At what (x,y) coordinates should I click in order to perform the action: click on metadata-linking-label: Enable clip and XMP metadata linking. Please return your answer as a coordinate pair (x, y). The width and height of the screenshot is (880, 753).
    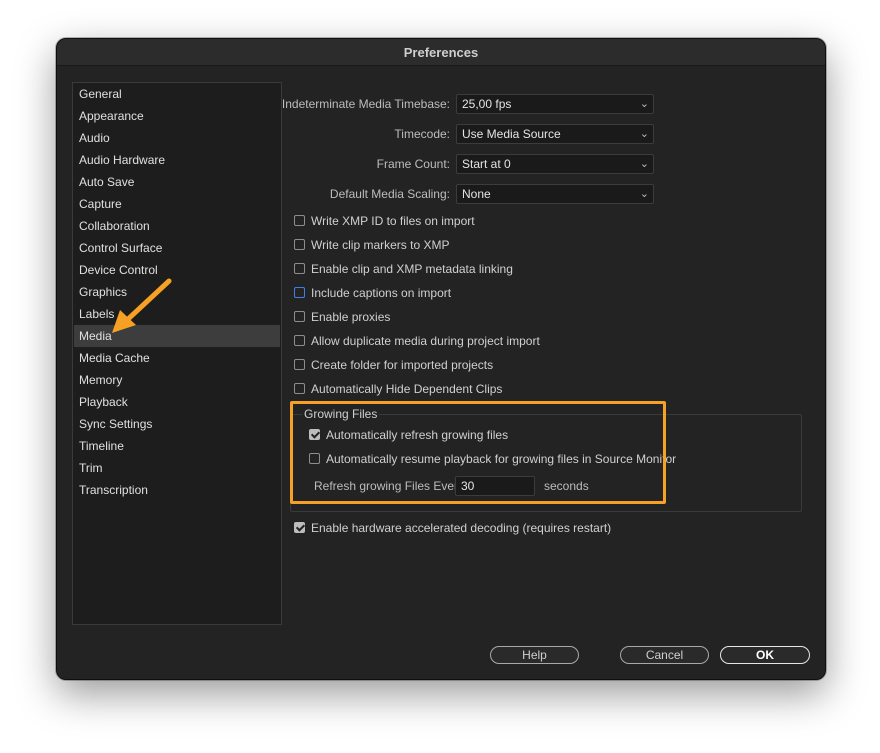
    Looking at the image, I should click on (412, 269).